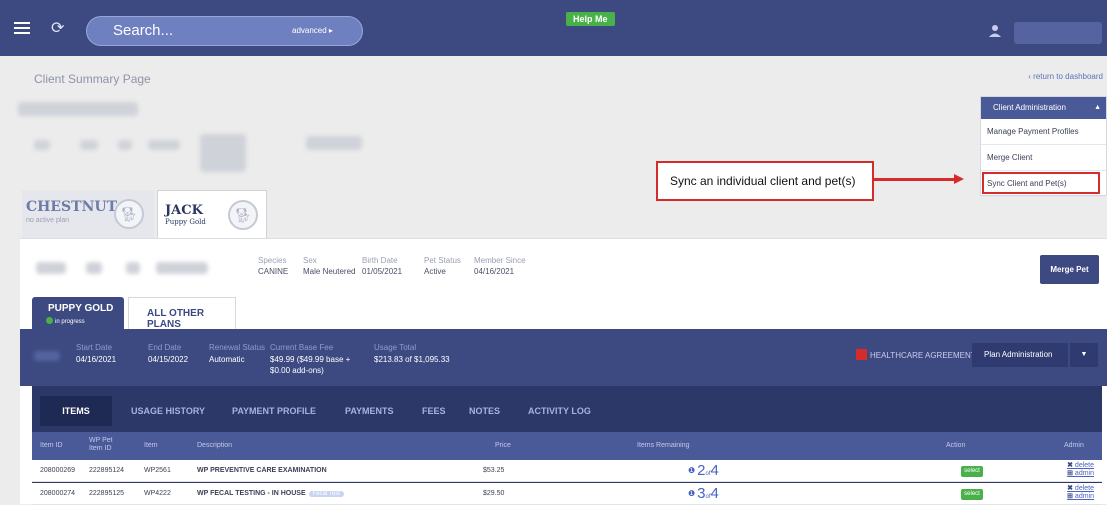 The width and height of the screenshot is (1107, 505). I want to click on price-cell: $29.50, so click(494, 493).